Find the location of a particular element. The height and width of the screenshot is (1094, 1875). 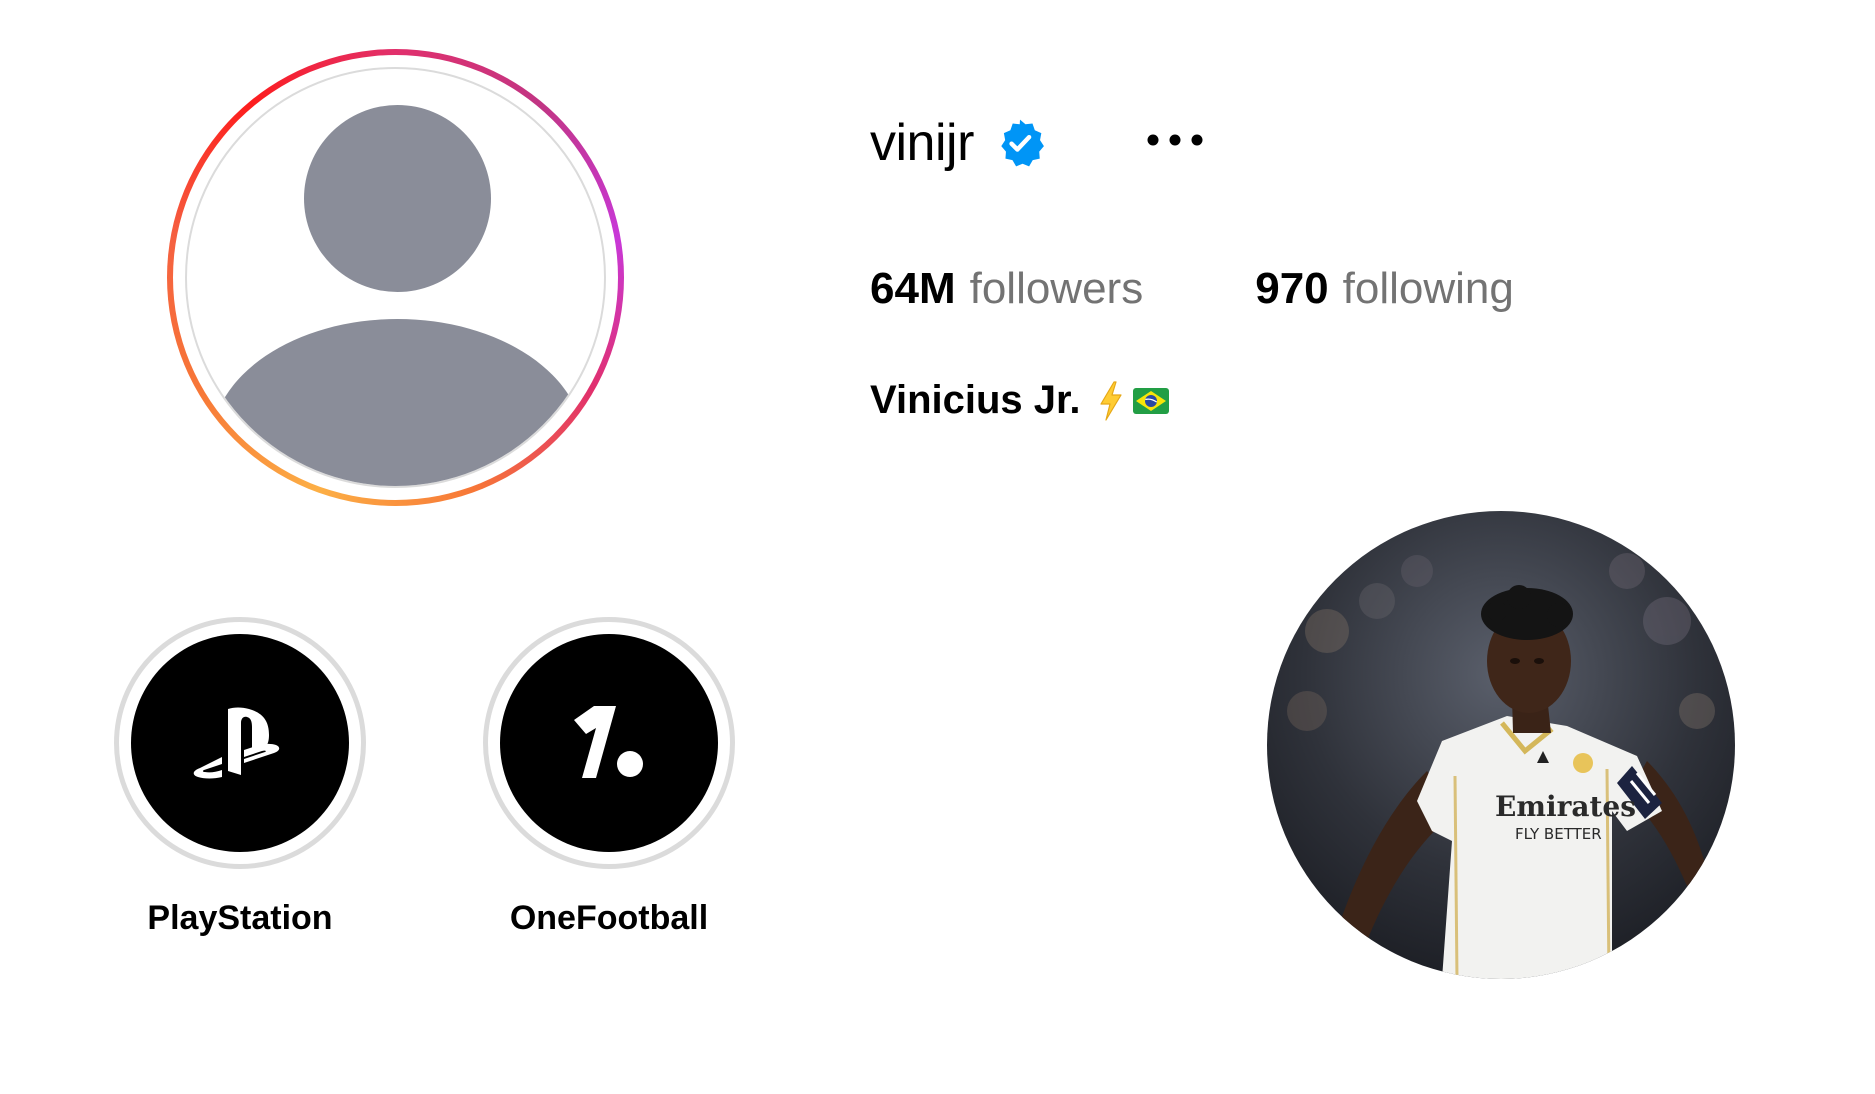

onefootball-logo-icon is located at coordinates (609, 743).